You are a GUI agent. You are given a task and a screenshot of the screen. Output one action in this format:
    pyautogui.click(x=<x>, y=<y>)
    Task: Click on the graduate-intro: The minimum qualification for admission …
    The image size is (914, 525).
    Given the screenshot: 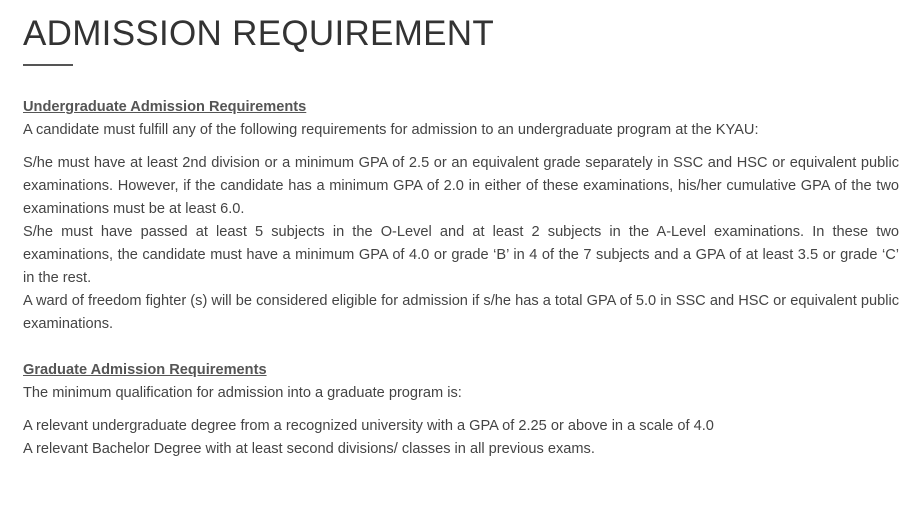 What is the action you would take?
    pyautogui.click(x=242, y=393)
    